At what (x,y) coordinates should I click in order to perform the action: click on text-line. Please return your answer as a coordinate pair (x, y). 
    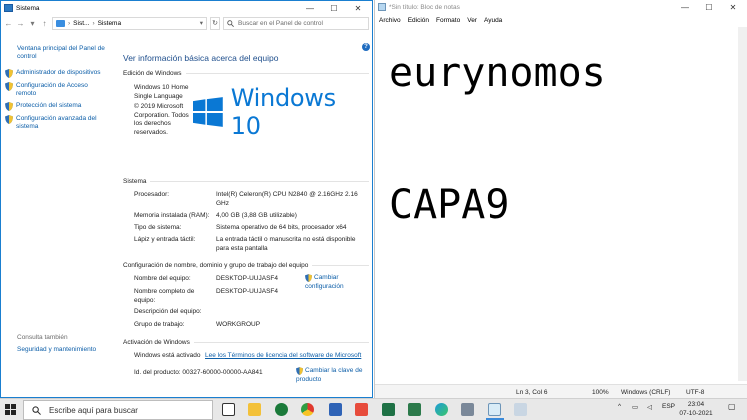
    Looking at the image, I should click on (497, 139).